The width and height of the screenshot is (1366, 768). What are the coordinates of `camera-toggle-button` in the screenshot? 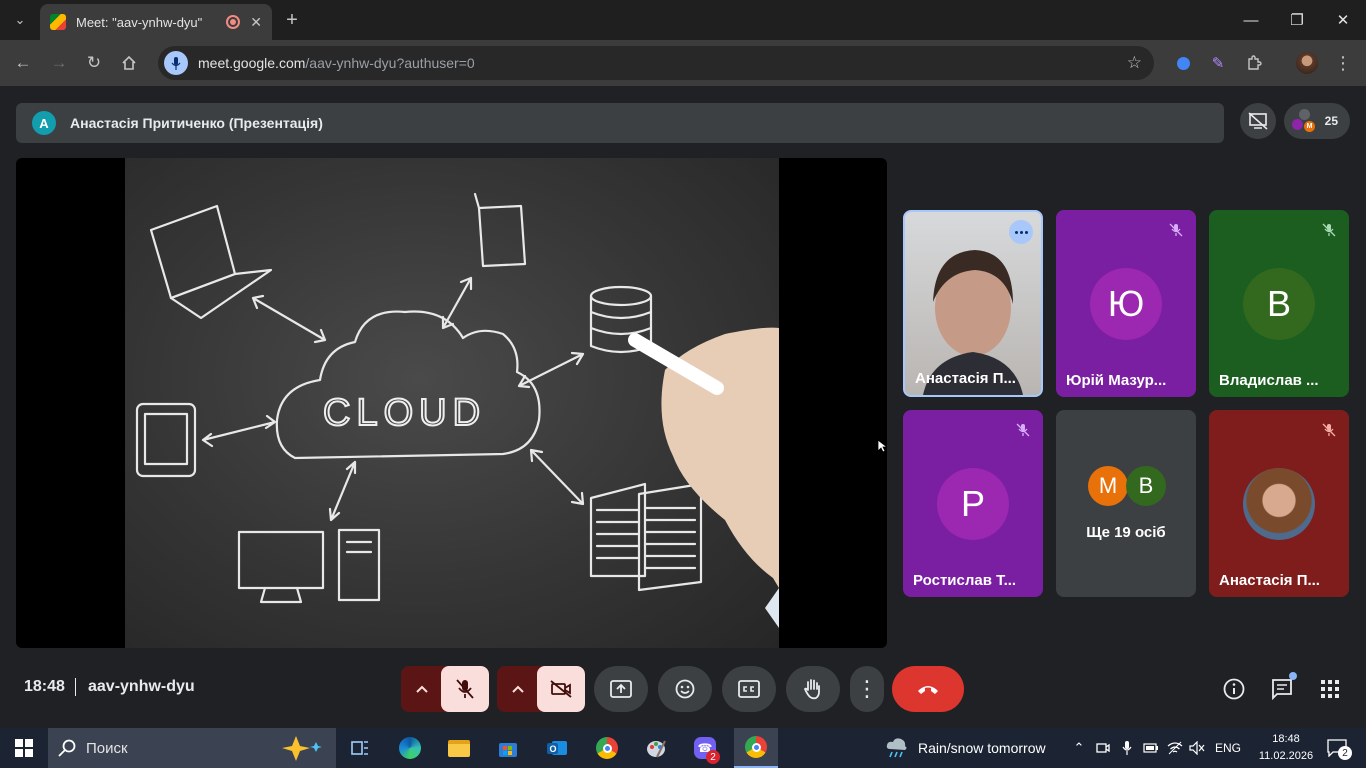 It's located at (561, 689).